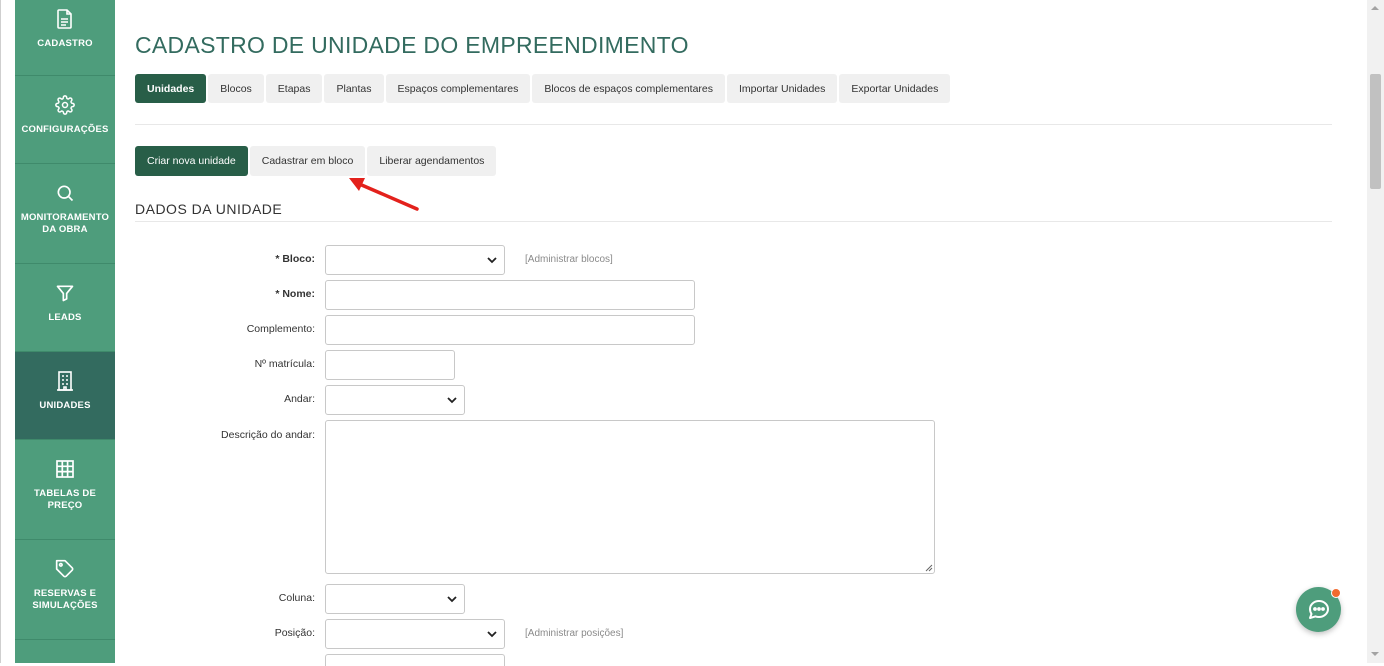 The height and width of the screenshot is (666, 1384). Describe the element at coordinates (630, 497) in the screenshot. I see `descricao-textarea` at that location.